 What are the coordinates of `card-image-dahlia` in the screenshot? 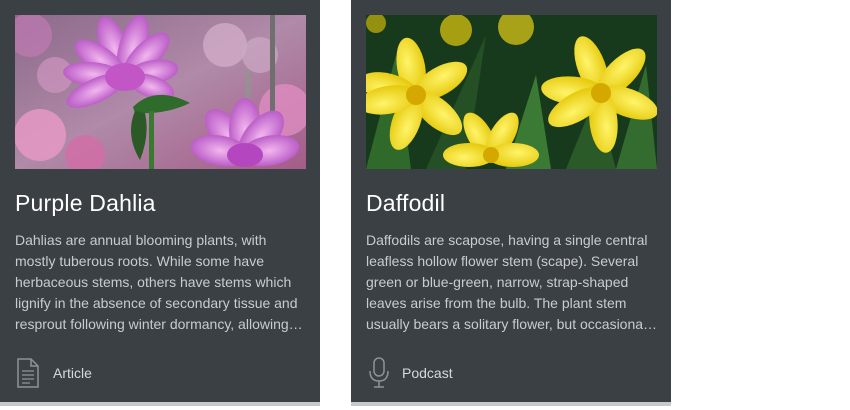 It's located at (160, 92).